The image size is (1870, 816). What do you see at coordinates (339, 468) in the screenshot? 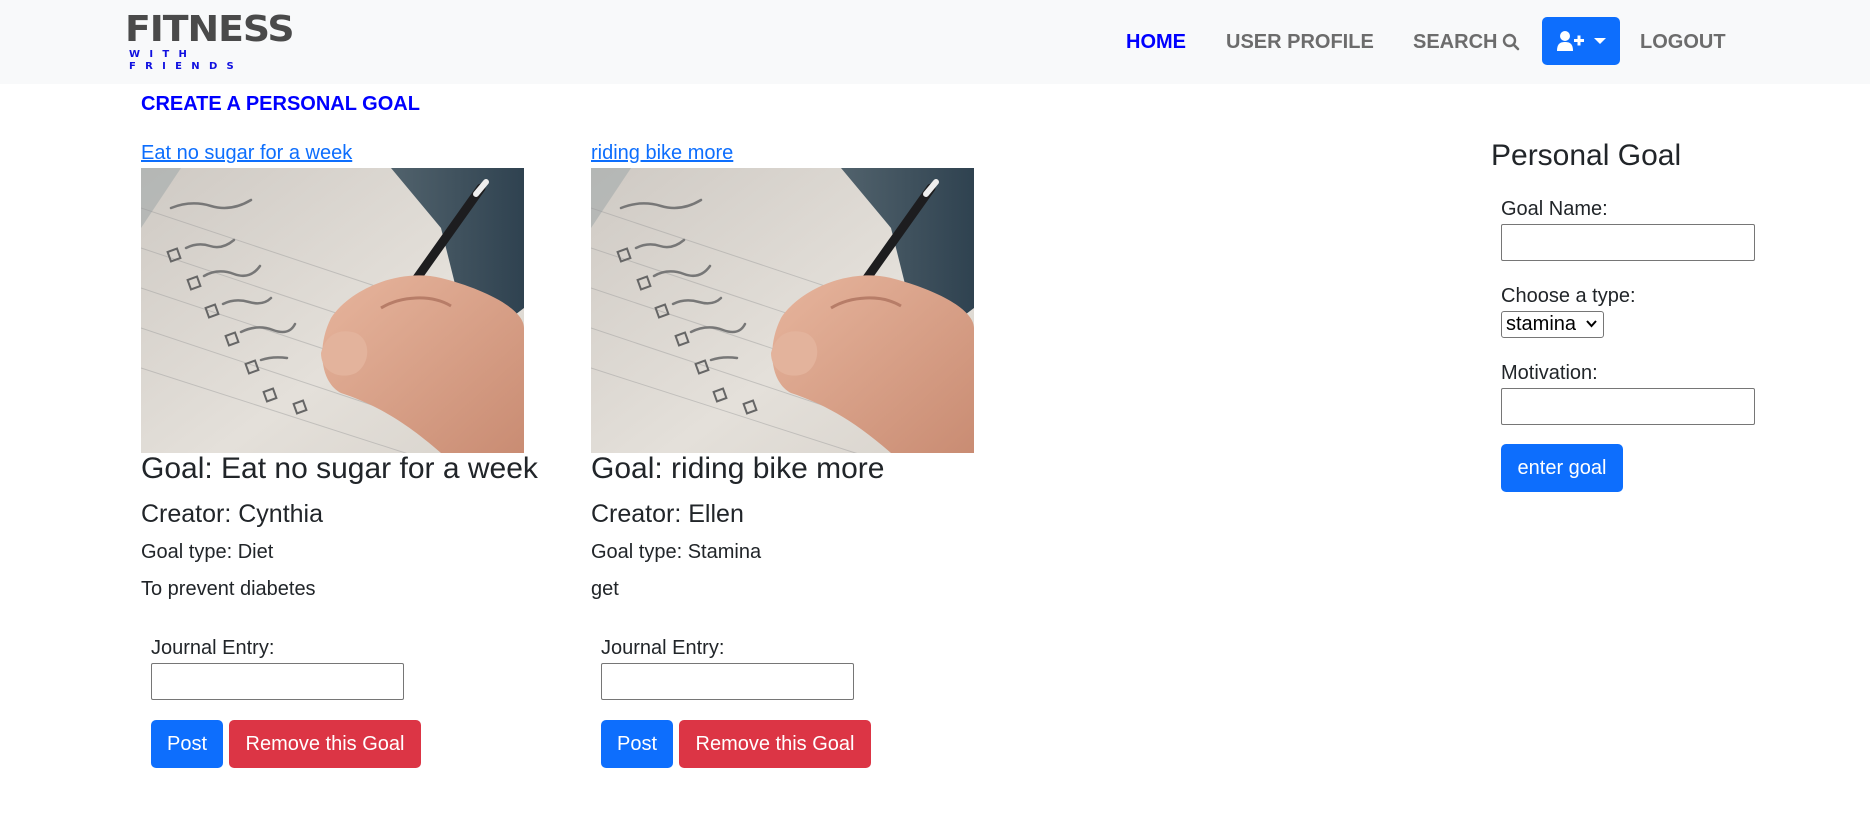
I see `goal-heading: Goal: Eat no sugar for a week` at bounding box center [339, 468].